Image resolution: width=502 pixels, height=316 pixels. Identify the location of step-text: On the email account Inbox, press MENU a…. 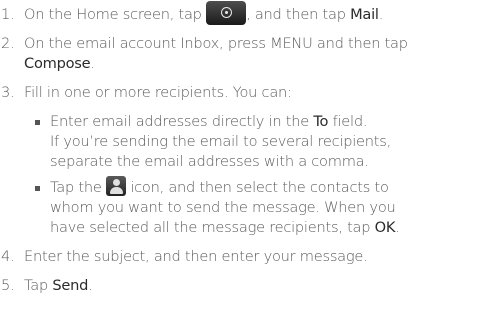
(216, 43).